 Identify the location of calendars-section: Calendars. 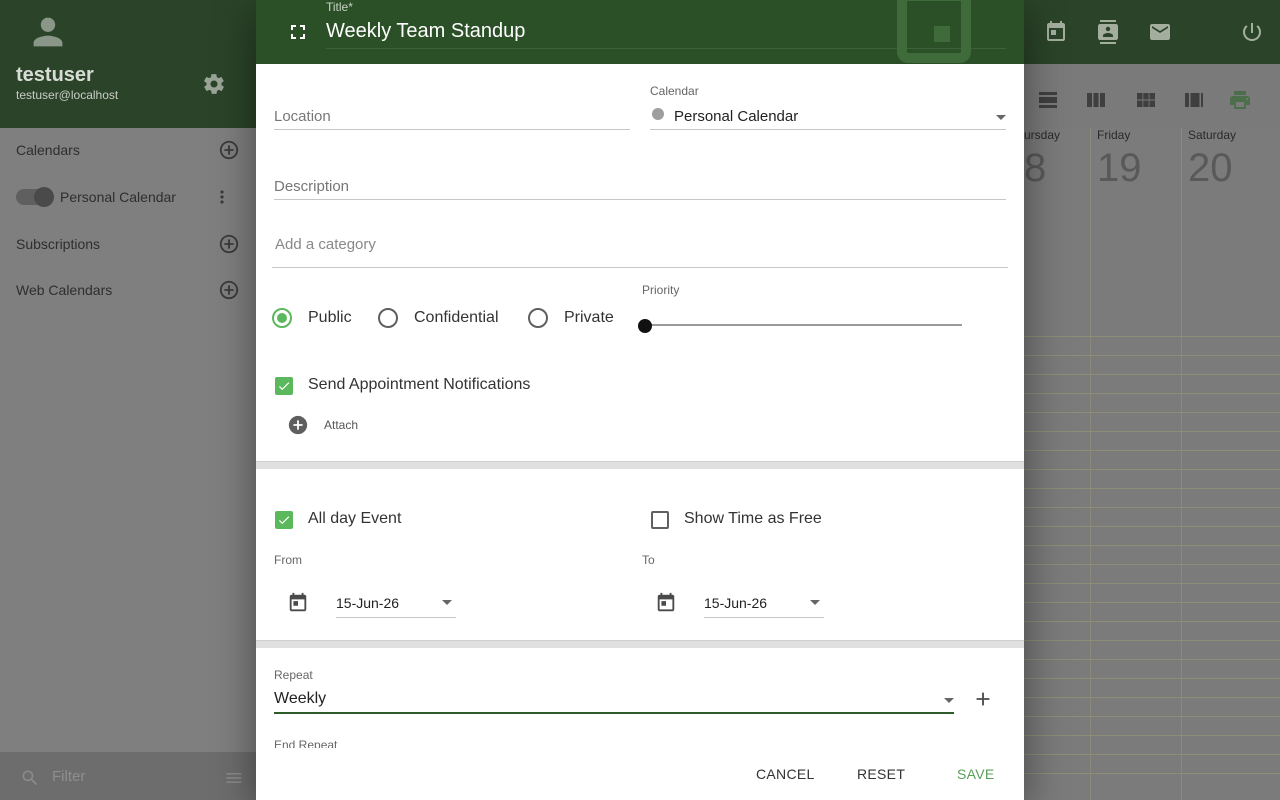
(131, 150).